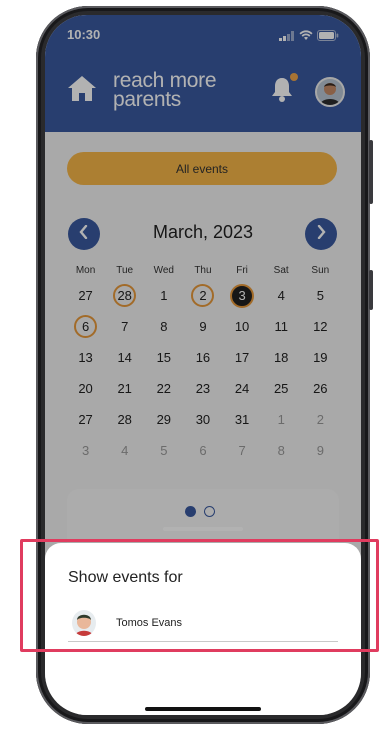 The height and width of the screenshot is (729, 387). I want to click on highlight-box, so click(199, 595).